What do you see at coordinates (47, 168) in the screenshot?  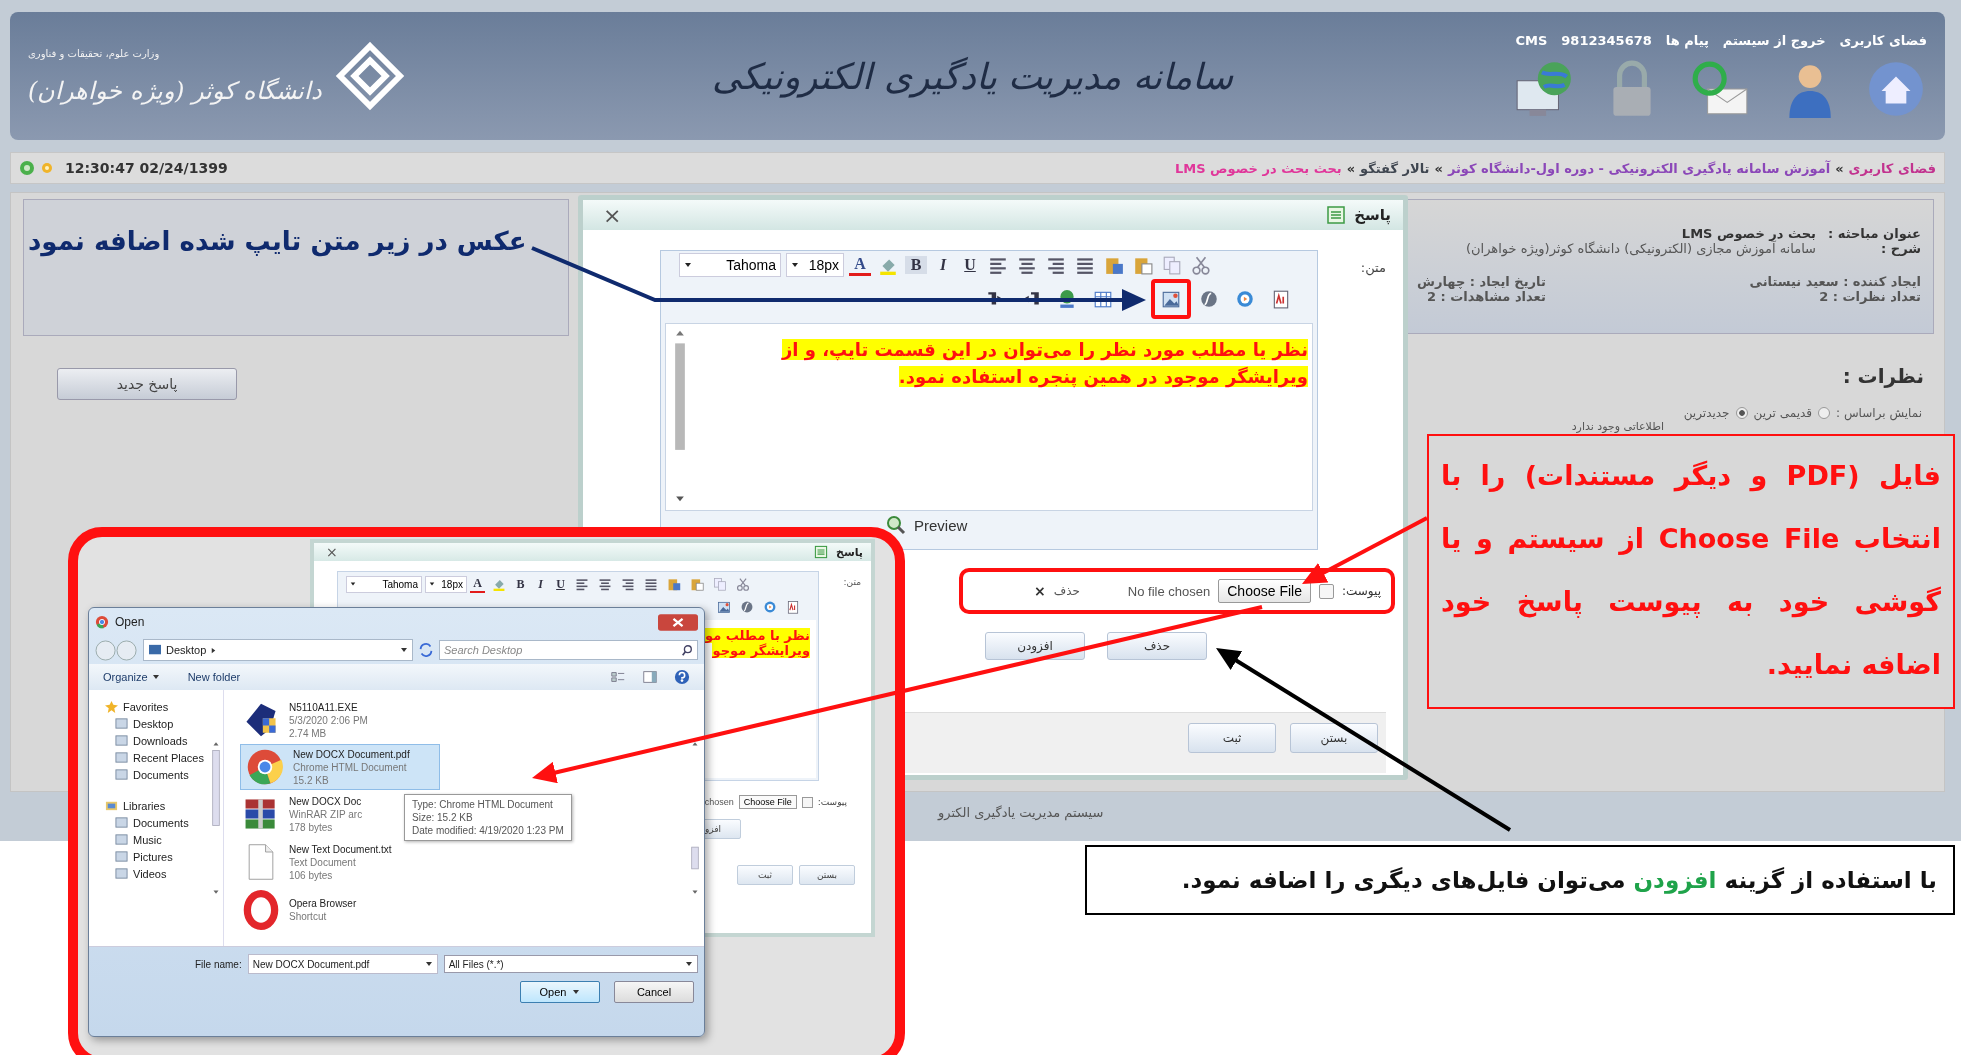 I see `sun-icon` at bounding box center [47, 168].